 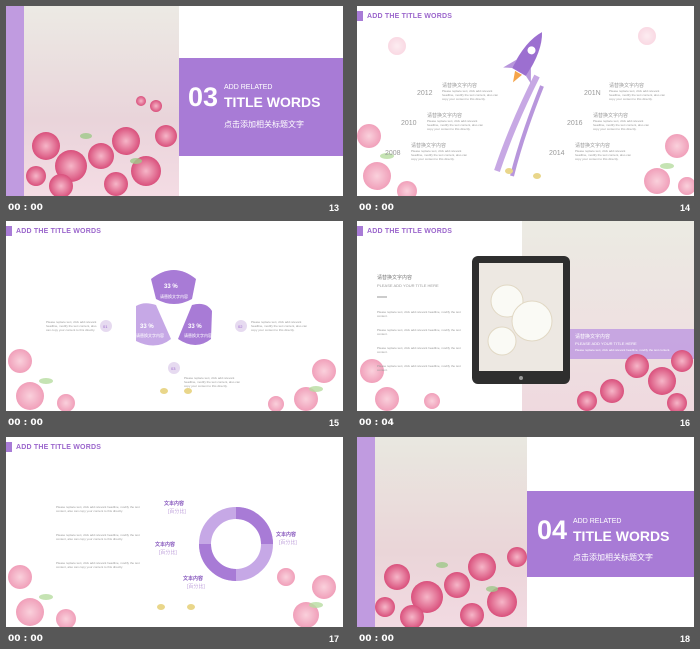 I want to click on year-2016: 2016, so click(x=575, y=123).